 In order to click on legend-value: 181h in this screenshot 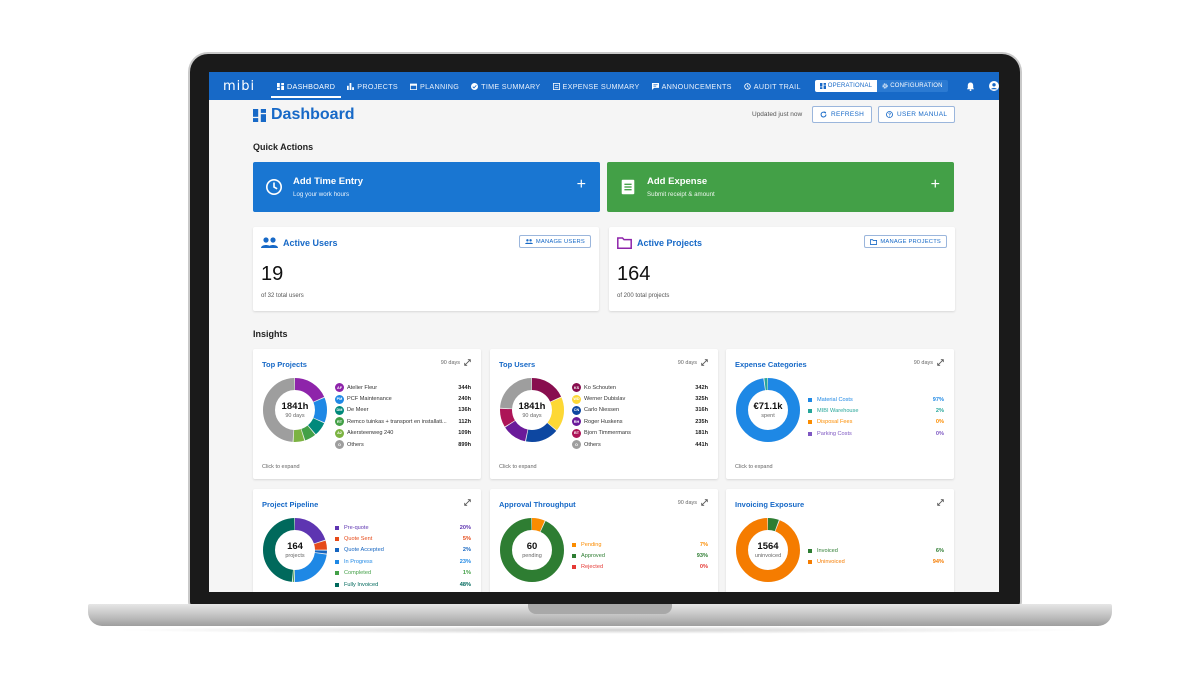, I will do `click(701, 433)`.